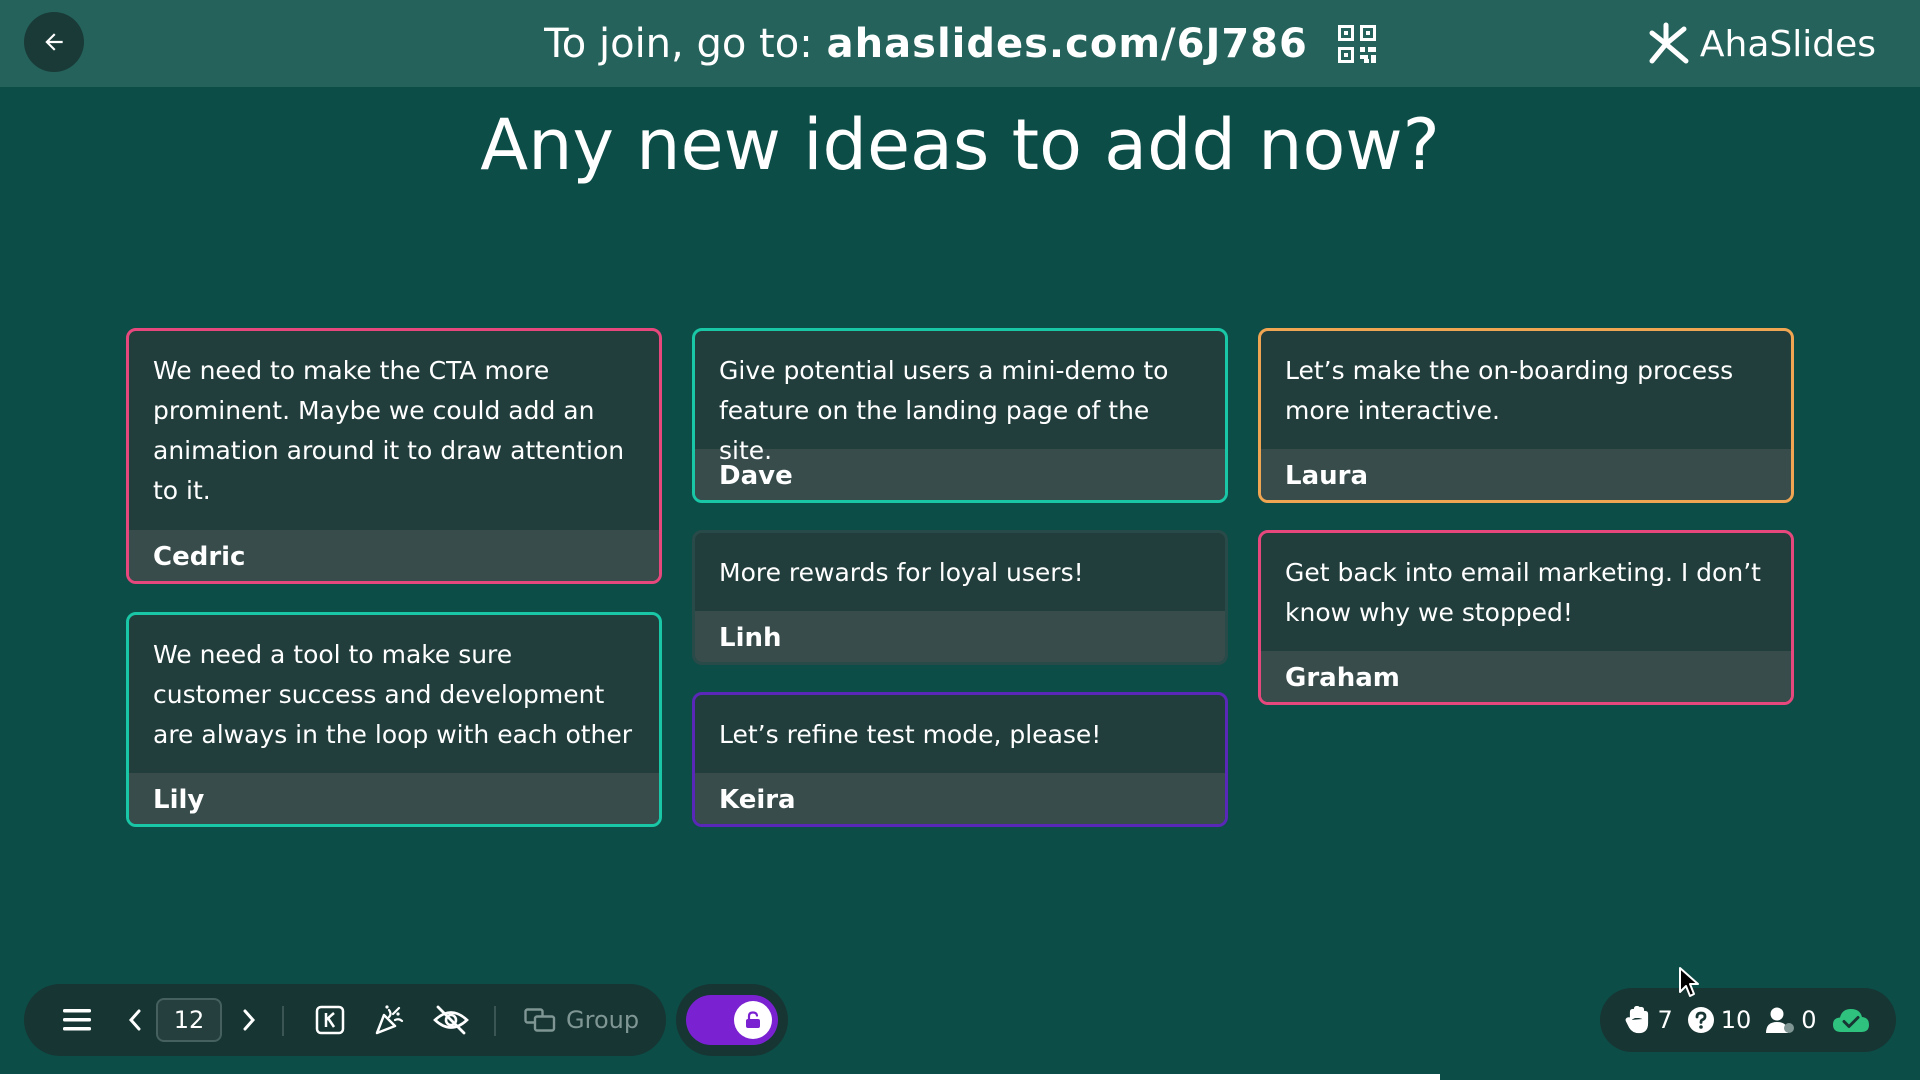 The image size is (1920, 1080). What do you see at coordinates (394, 798) in the screenshot?
I see `idea-author: Lily` at bounding box center [394, 798].